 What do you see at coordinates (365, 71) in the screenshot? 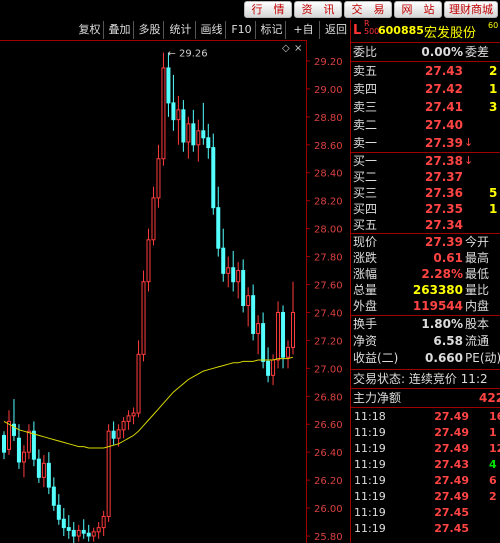
I see `ask-label: 卖五` at bounding box center [365, 71].